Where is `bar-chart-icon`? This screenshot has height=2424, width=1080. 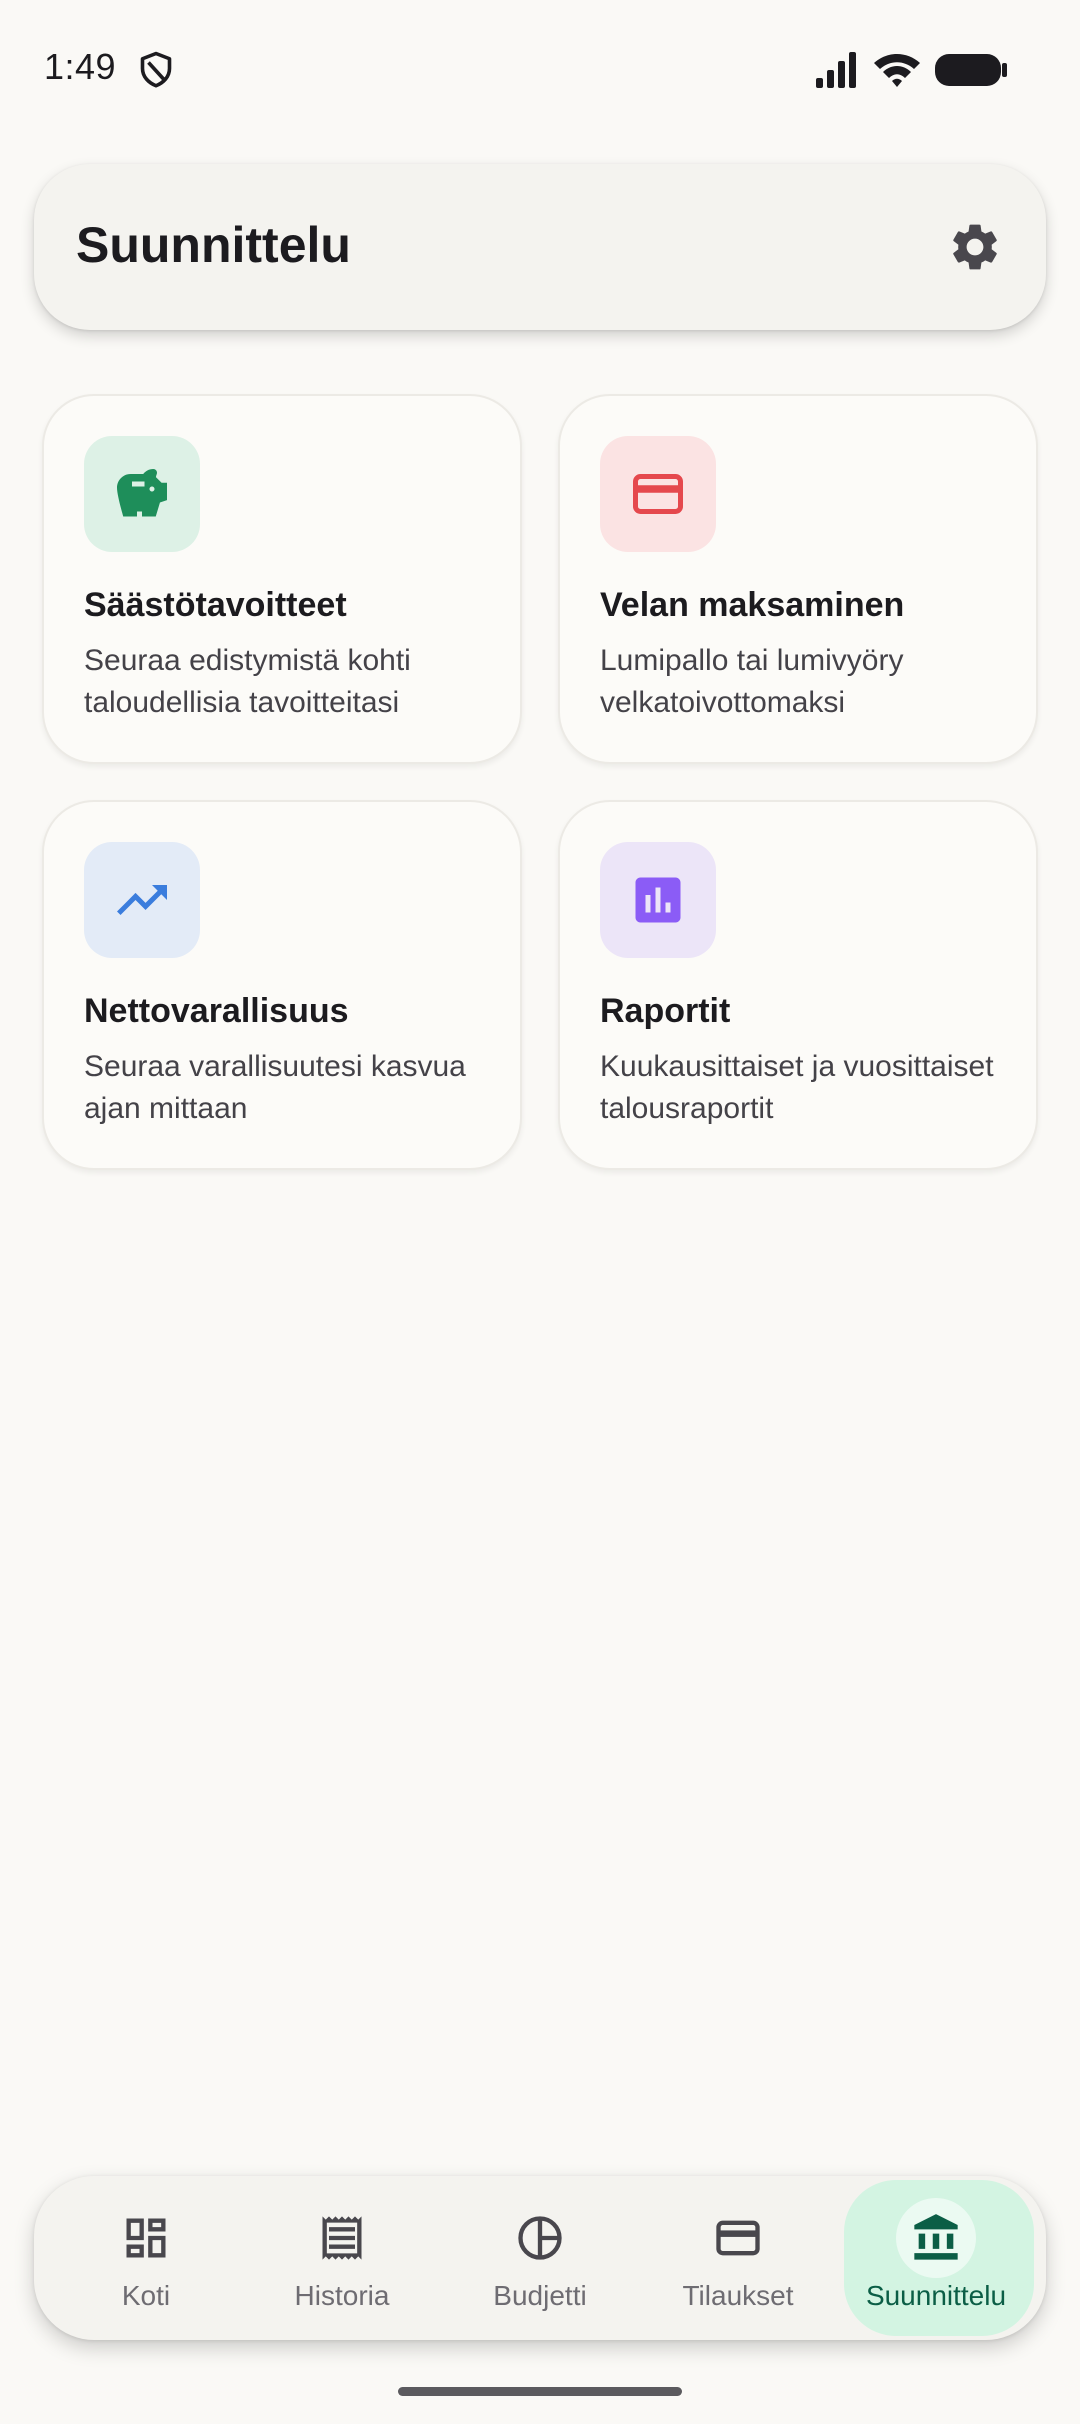 bar-chart-icon is located at coordinates (658, 900).